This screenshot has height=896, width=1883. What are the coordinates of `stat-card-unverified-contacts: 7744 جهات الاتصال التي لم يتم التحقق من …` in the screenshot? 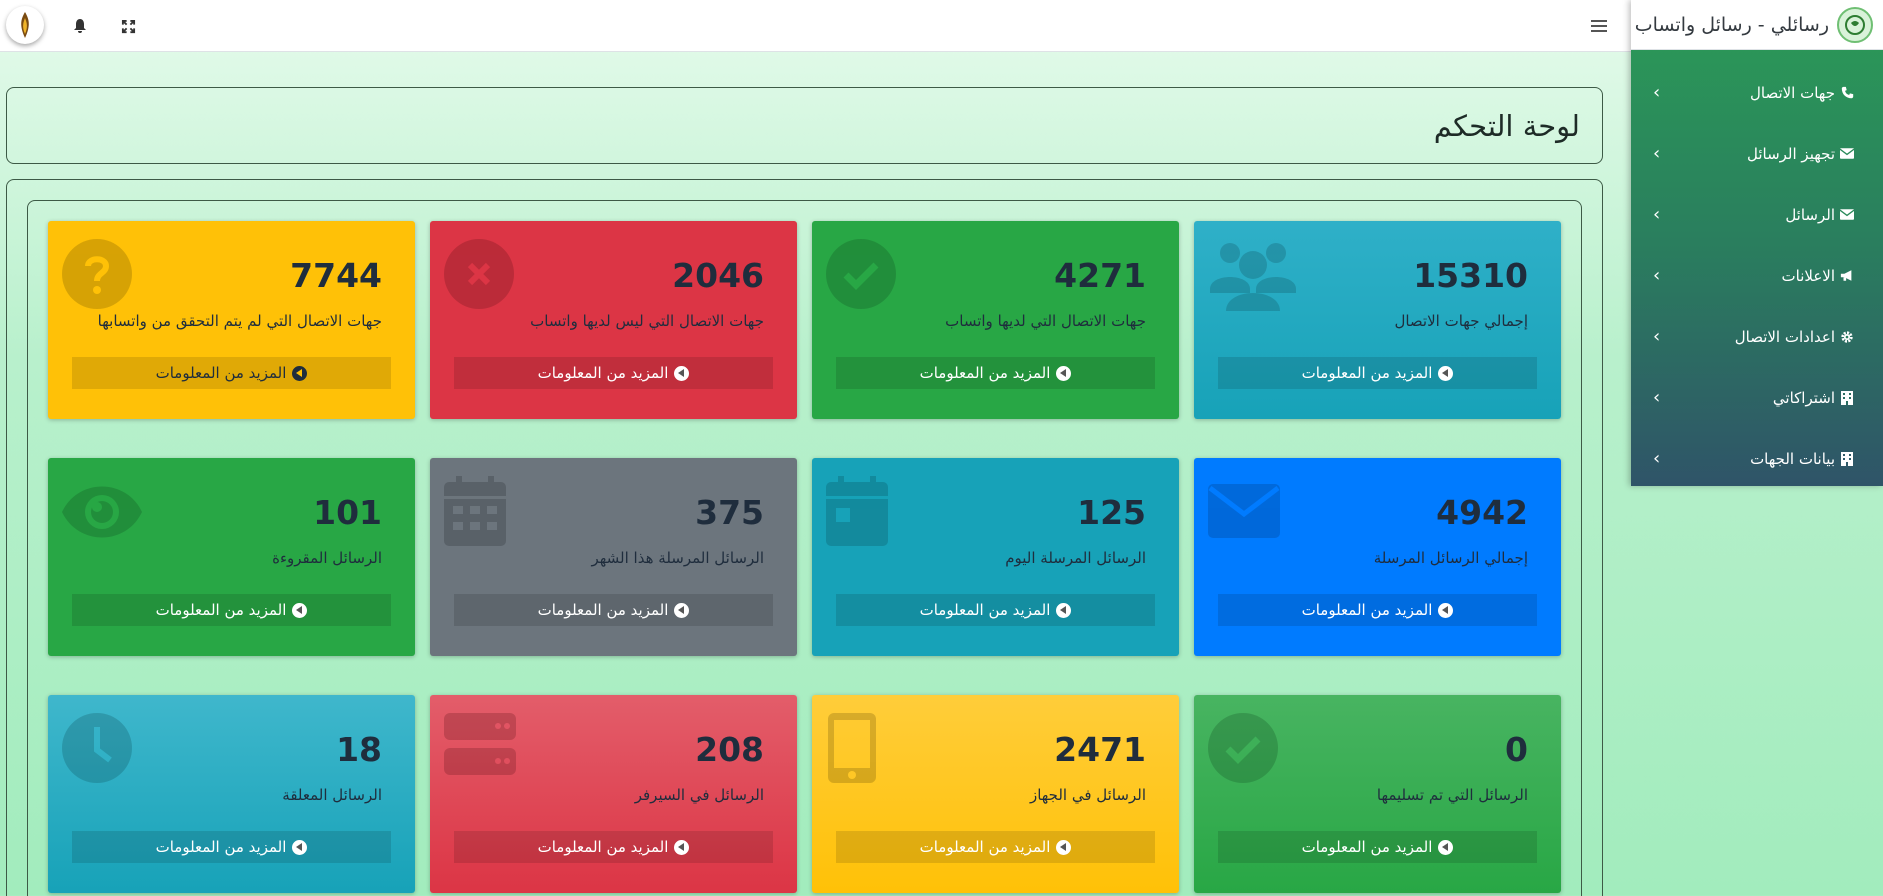 It's located at (231, 320).